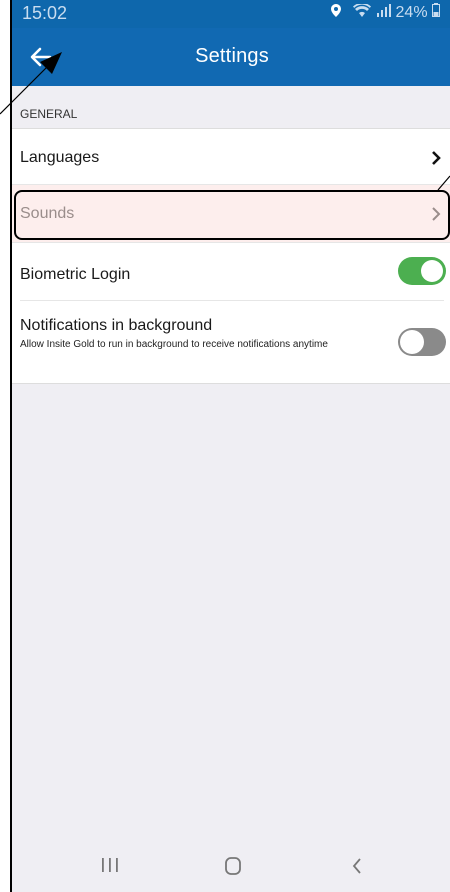 Image resolution: width=450 pixels, height=892 pixels. Describe the element at coordinates (110, 867) in the screenshot. I see `recent-apps-icon` at that location.